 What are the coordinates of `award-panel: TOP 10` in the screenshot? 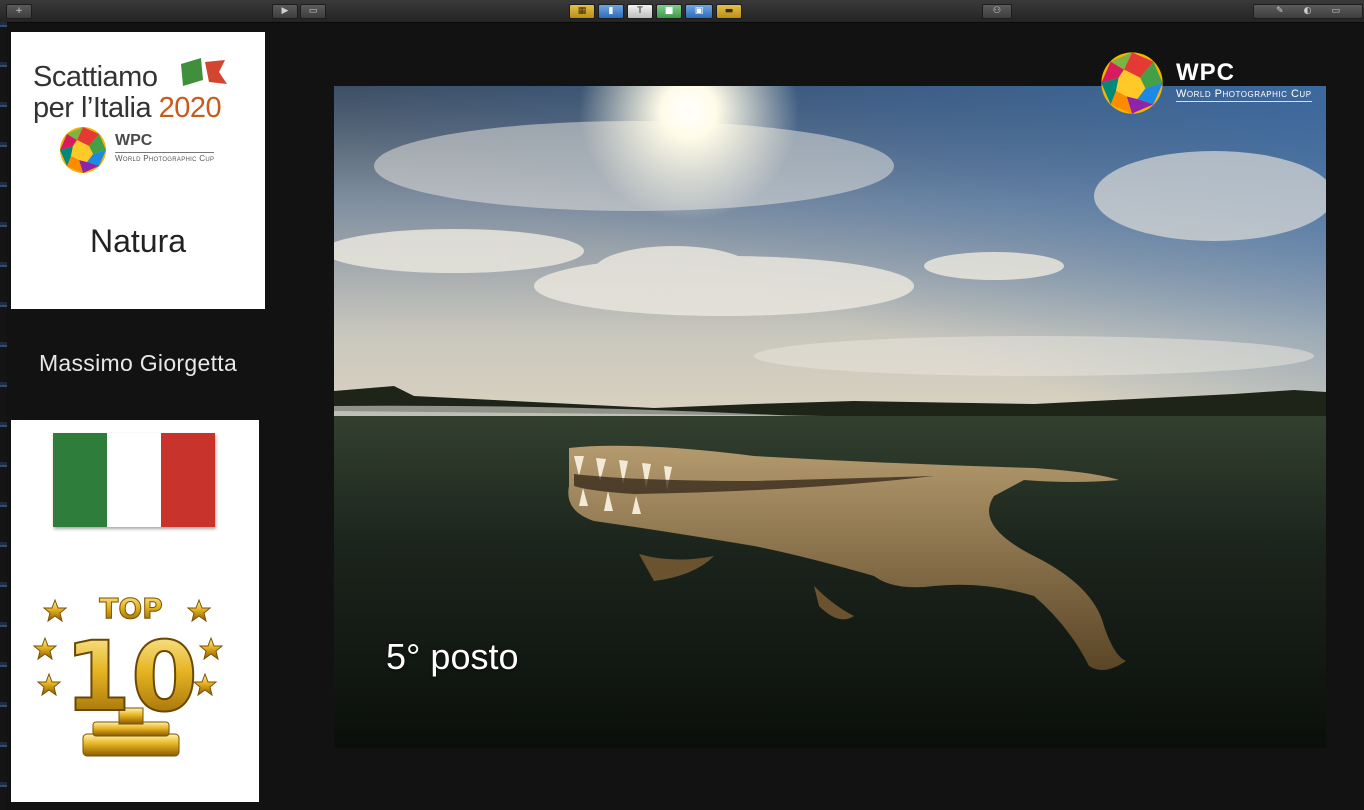 It's located at (135, 611).